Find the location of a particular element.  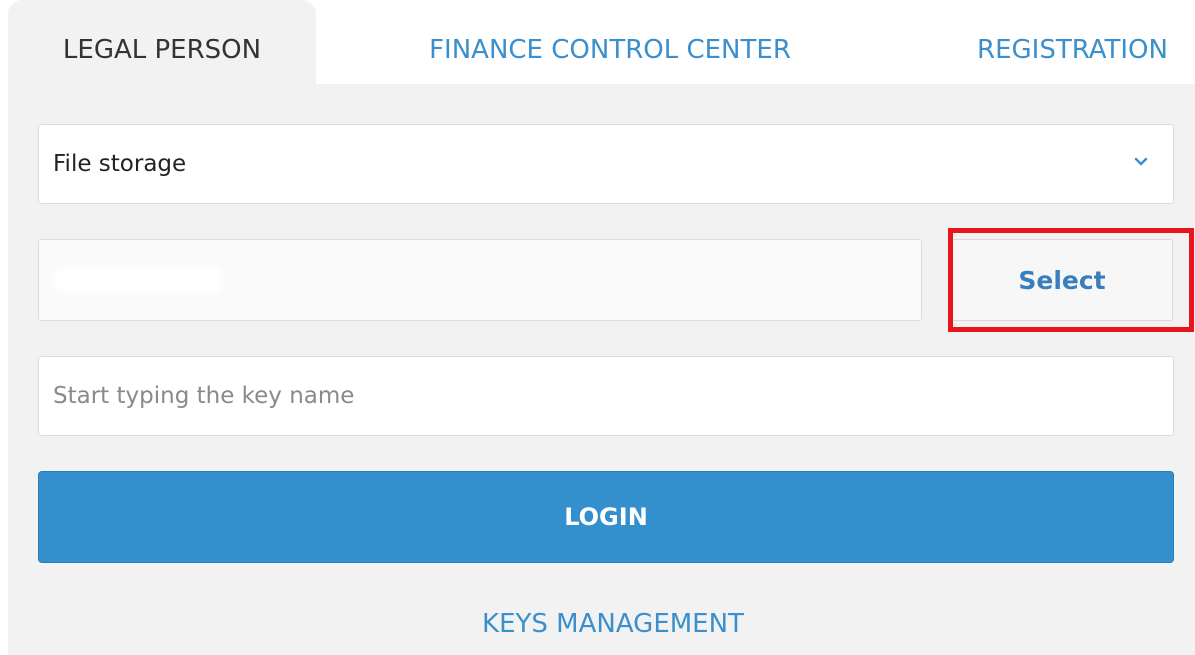

key-name-input is located at coordinates (606, 396).